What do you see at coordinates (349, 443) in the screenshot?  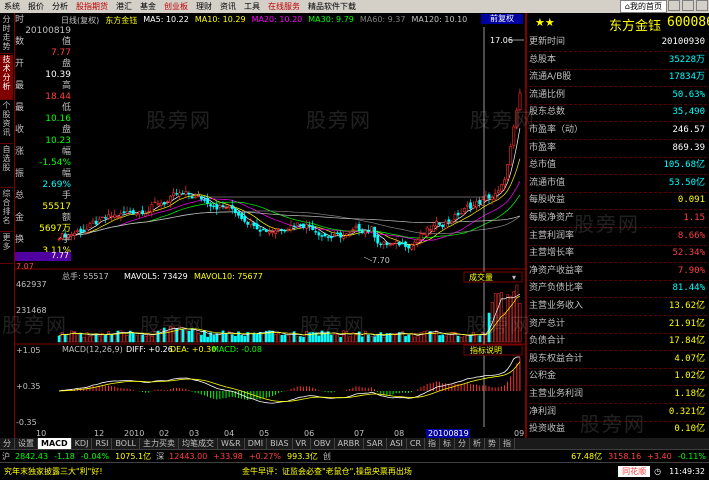 I see `indicator-tab: ARBR` at bounding box center [349, 443].